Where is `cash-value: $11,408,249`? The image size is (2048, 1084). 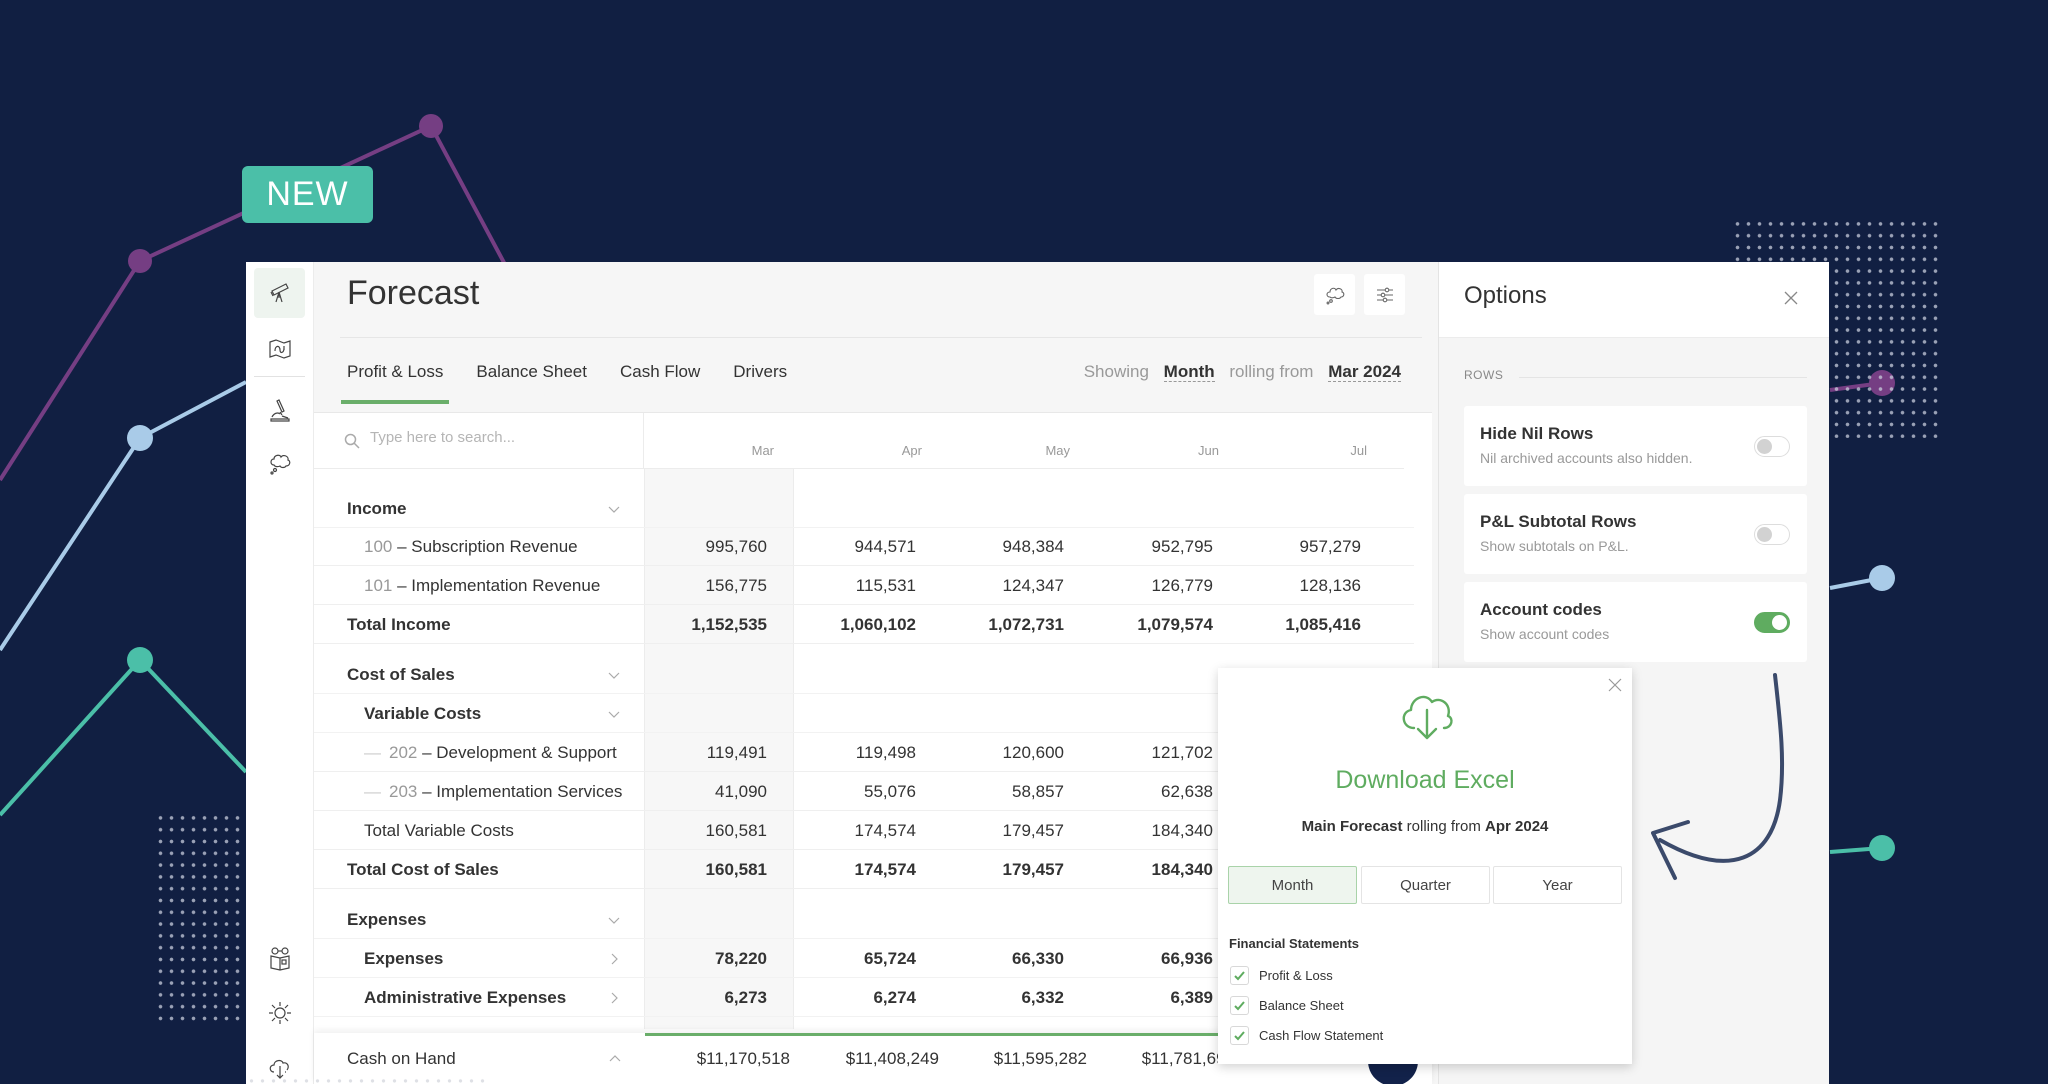 cash-value: $11,408,249 is located at coordinates (892, 1058).